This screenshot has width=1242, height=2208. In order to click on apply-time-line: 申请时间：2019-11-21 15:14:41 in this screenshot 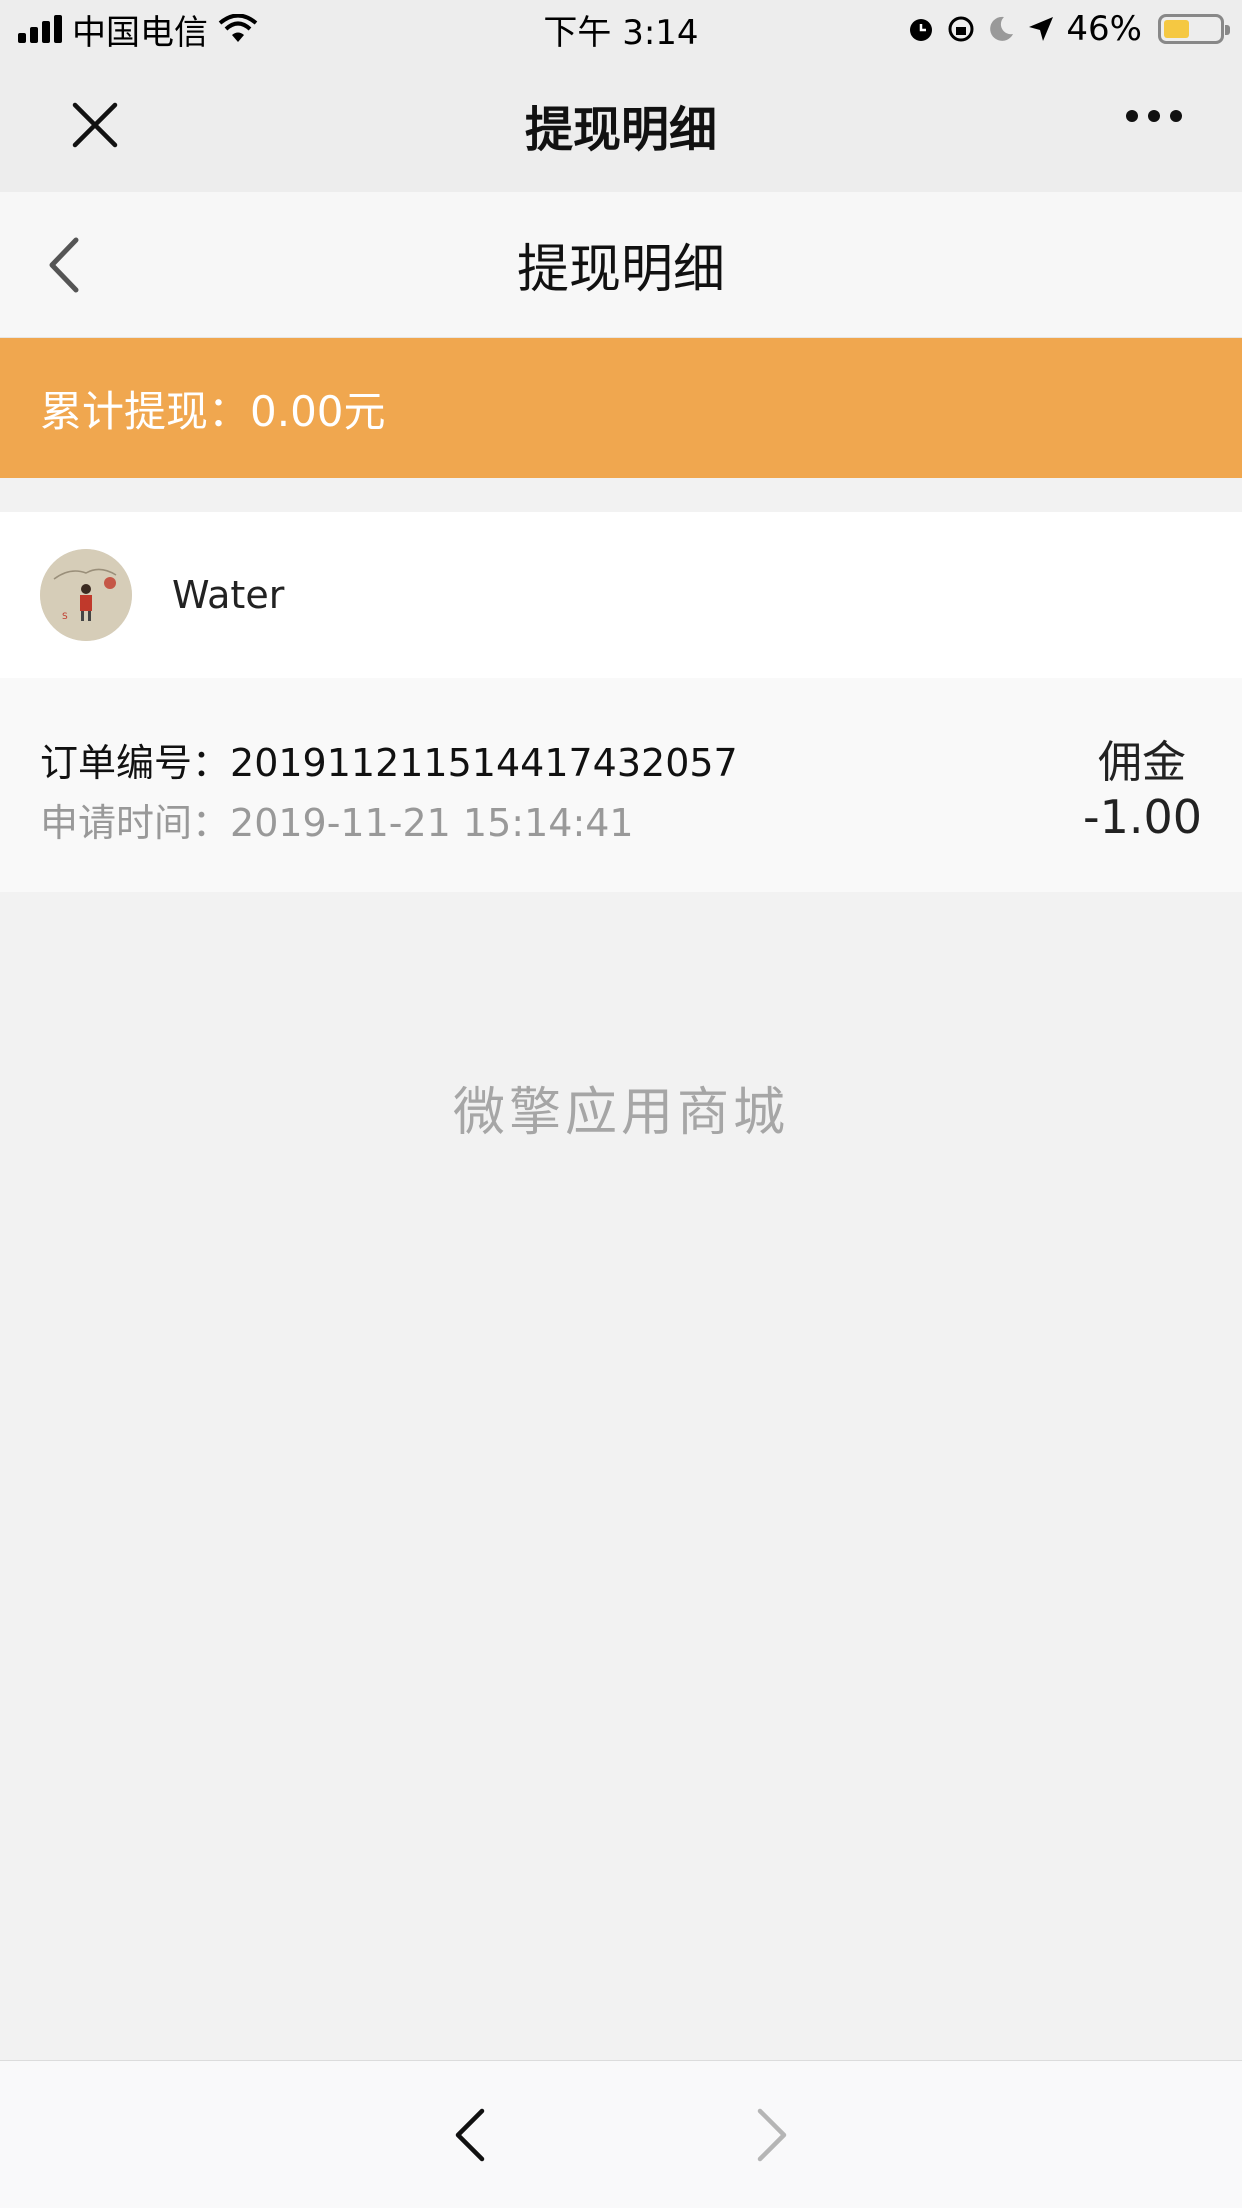, I will do `click(337, 819)`.